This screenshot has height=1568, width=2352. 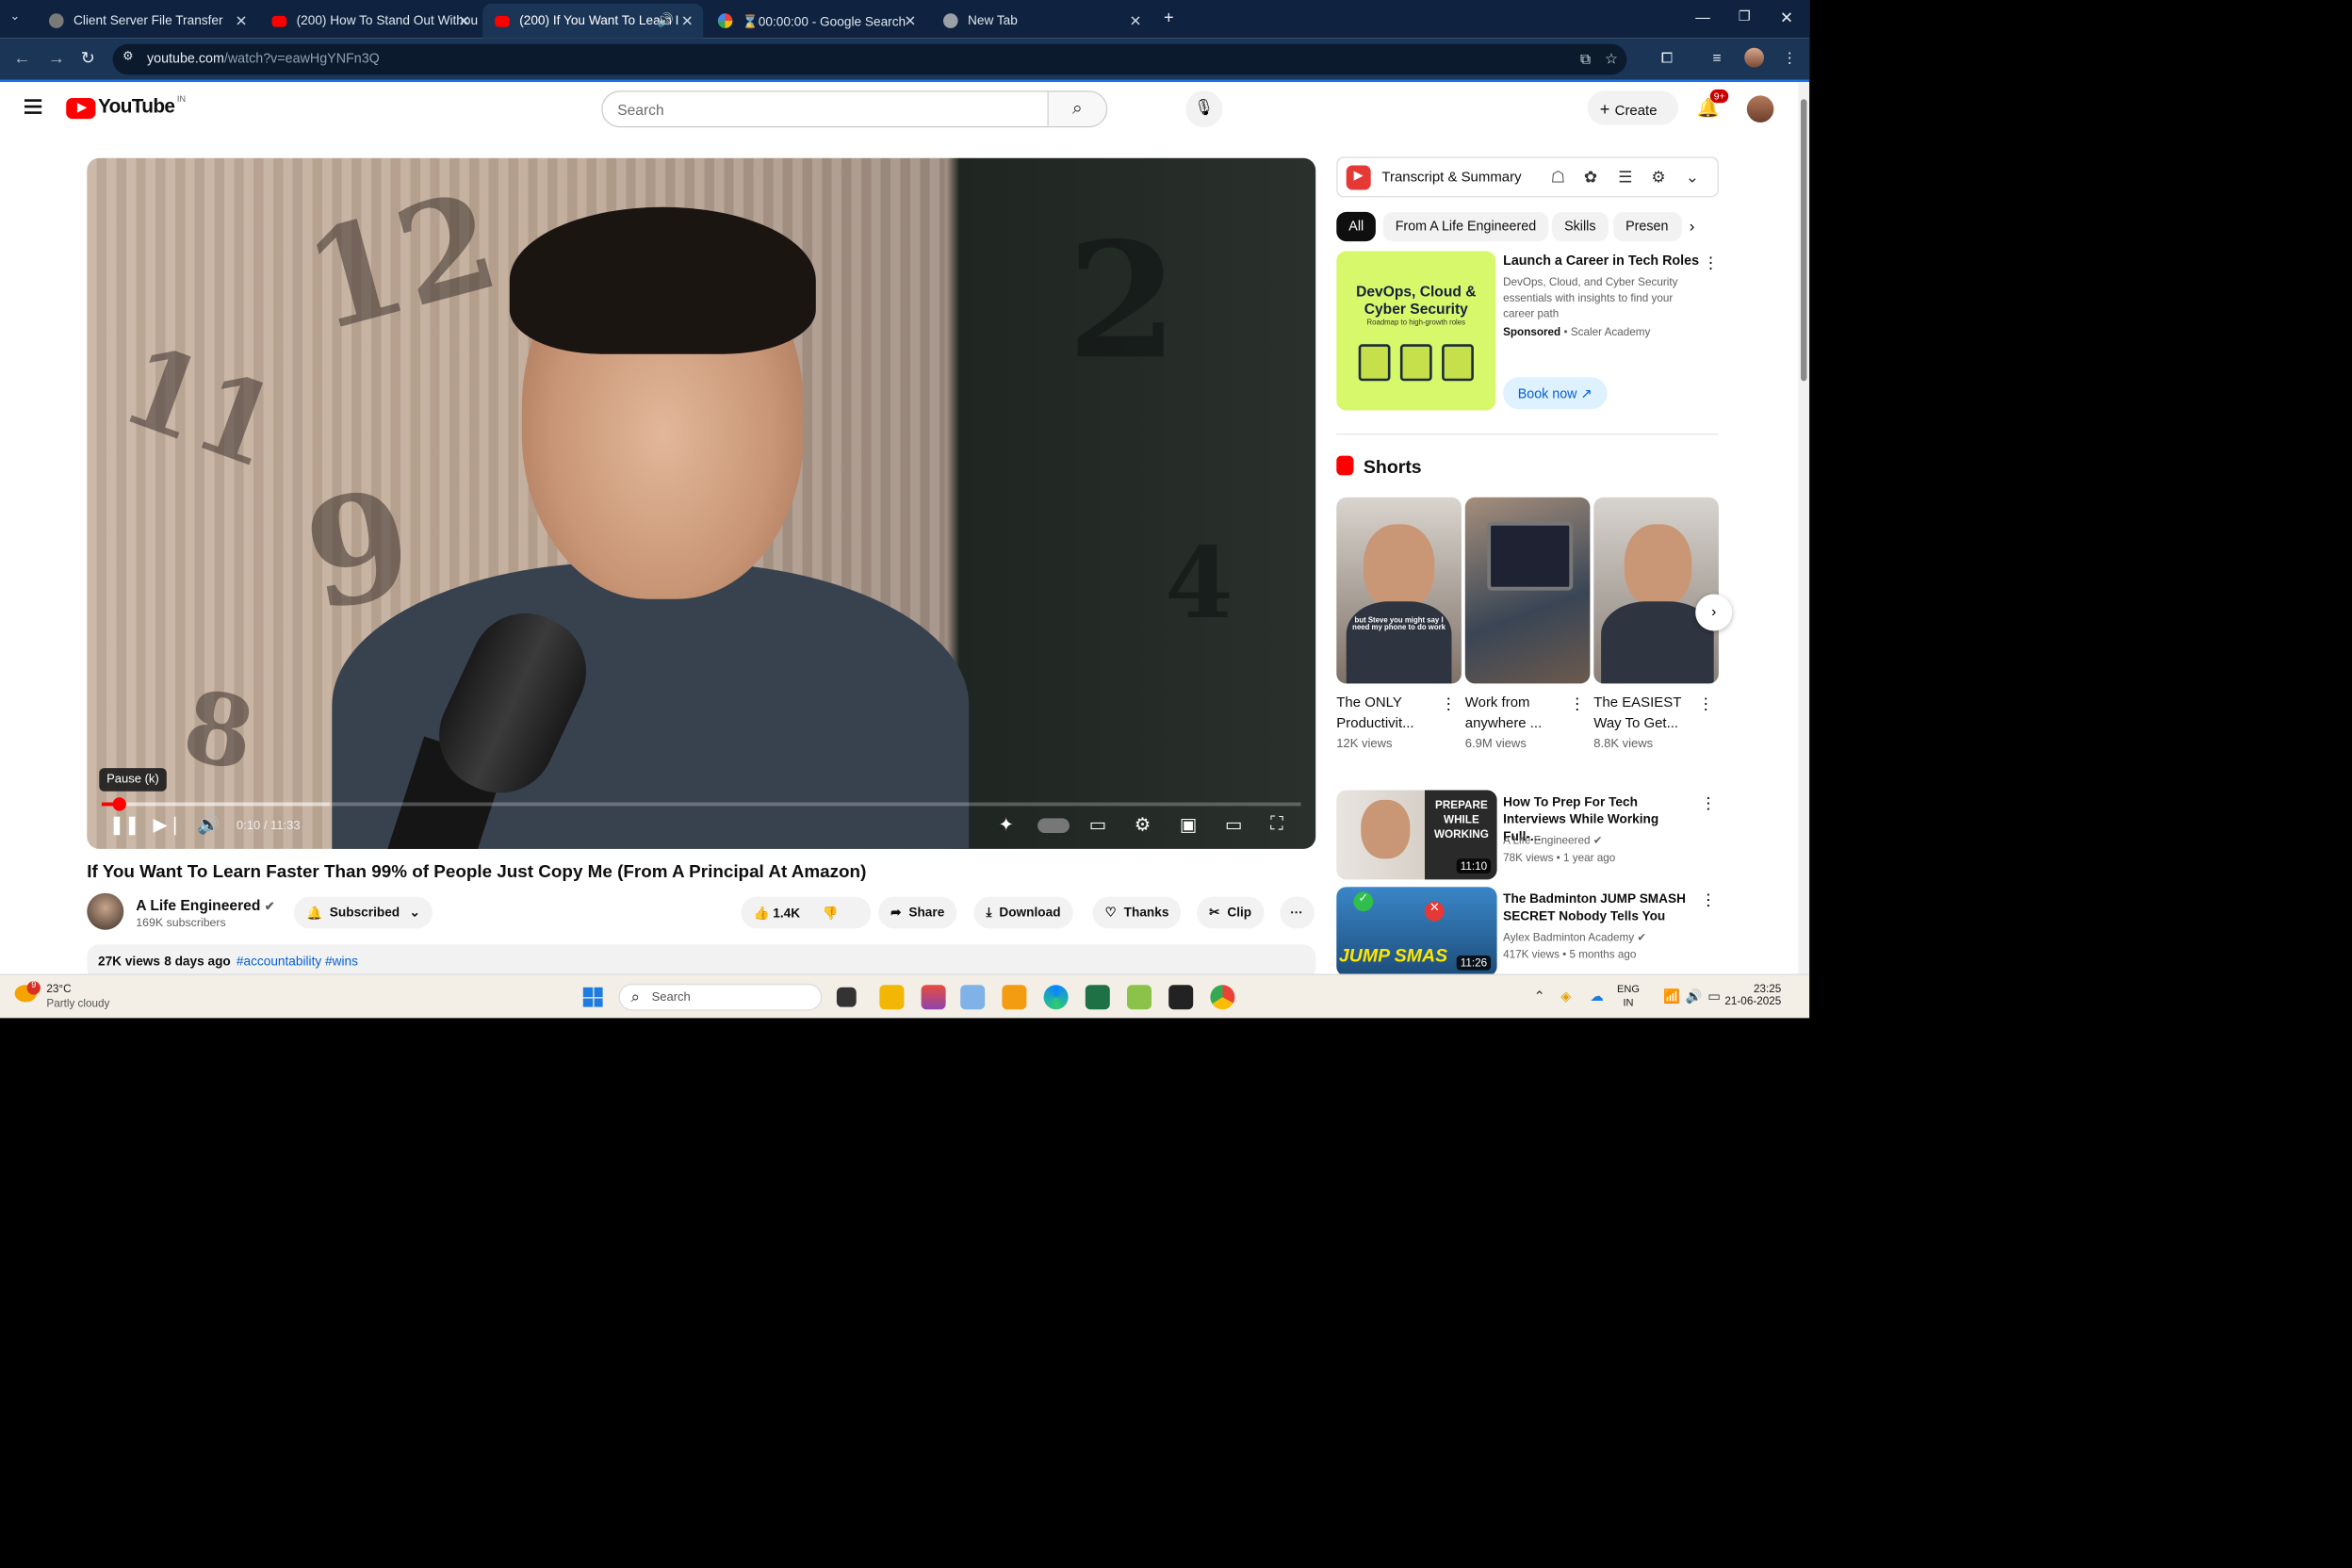 I want to click on app-icon, so click(x=1015, y=998).